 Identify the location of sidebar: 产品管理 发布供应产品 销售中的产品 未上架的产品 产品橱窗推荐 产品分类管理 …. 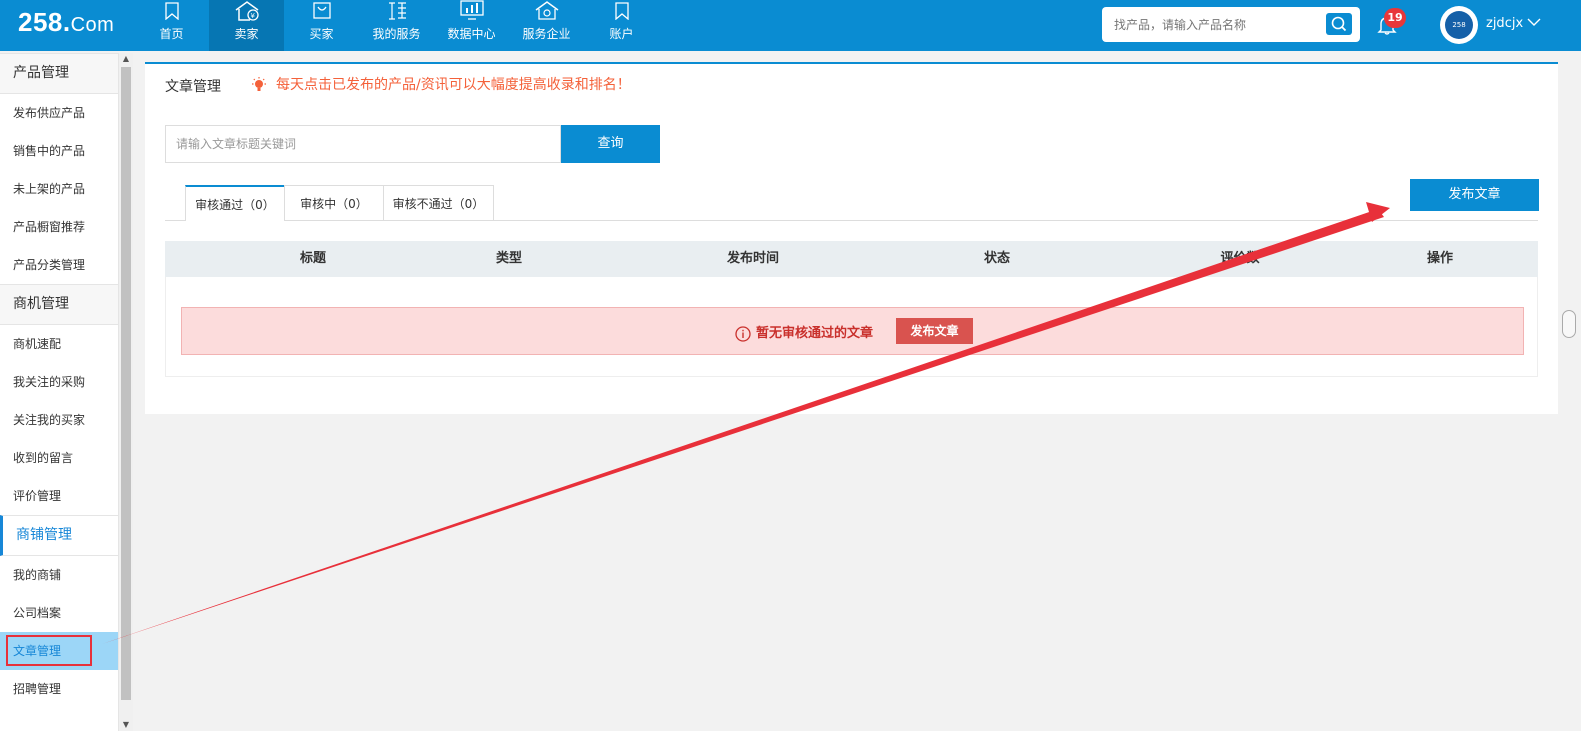
(59, 392).